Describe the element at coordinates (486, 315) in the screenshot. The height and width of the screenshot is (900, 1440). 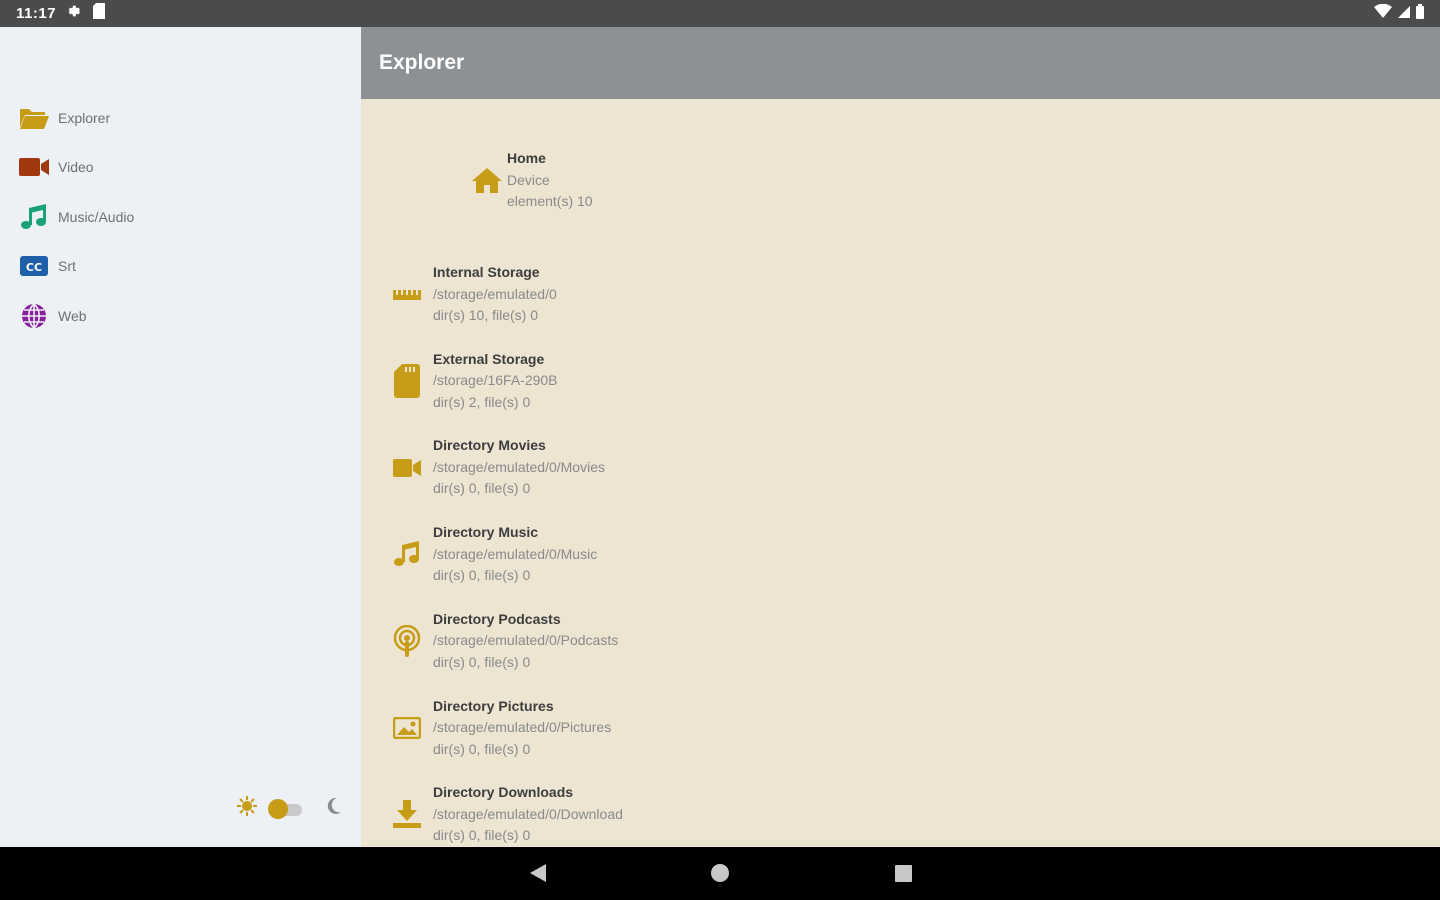
I see `entry-counts: dir(s) 10, file(s) 0` at that location.